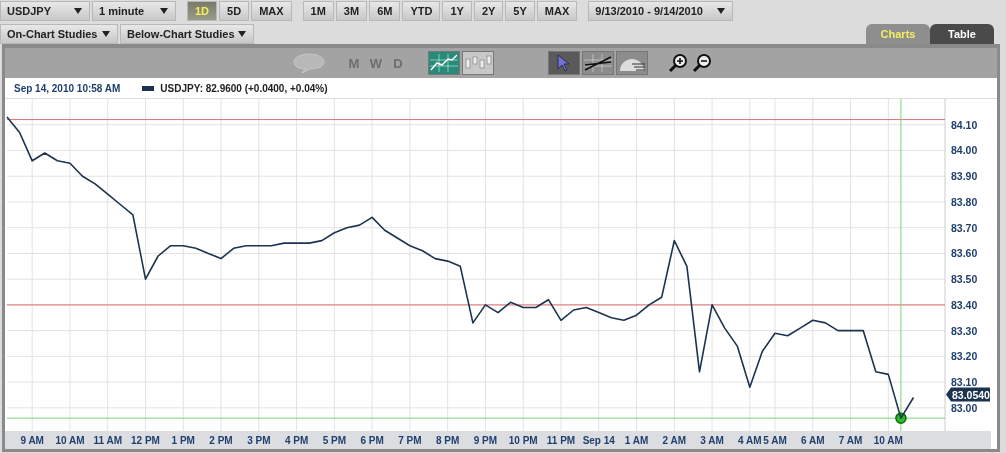  Describe the element at coordinates (145, 440) in the screenshot. I see `axis-label: 12 PM` at that location.